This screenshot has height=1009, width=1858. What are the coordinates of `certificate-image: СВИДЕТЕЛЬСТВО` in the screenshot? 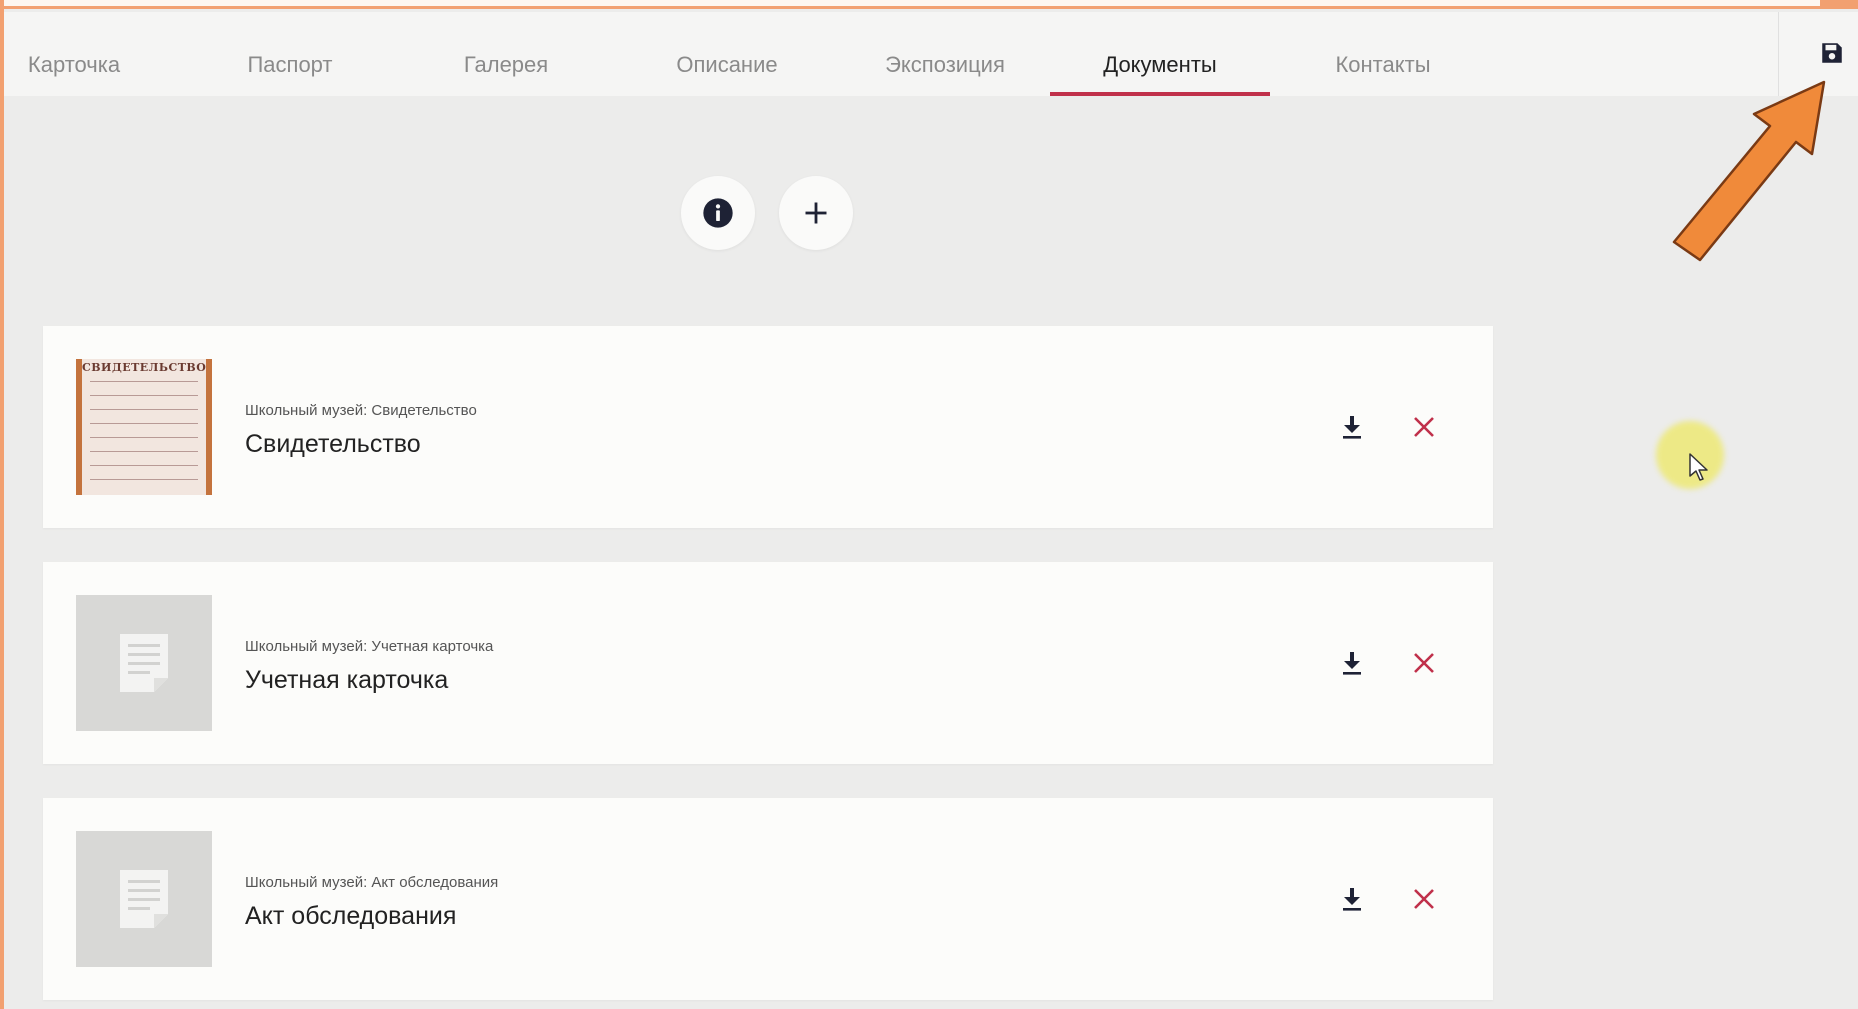 It's located at (144, 427).